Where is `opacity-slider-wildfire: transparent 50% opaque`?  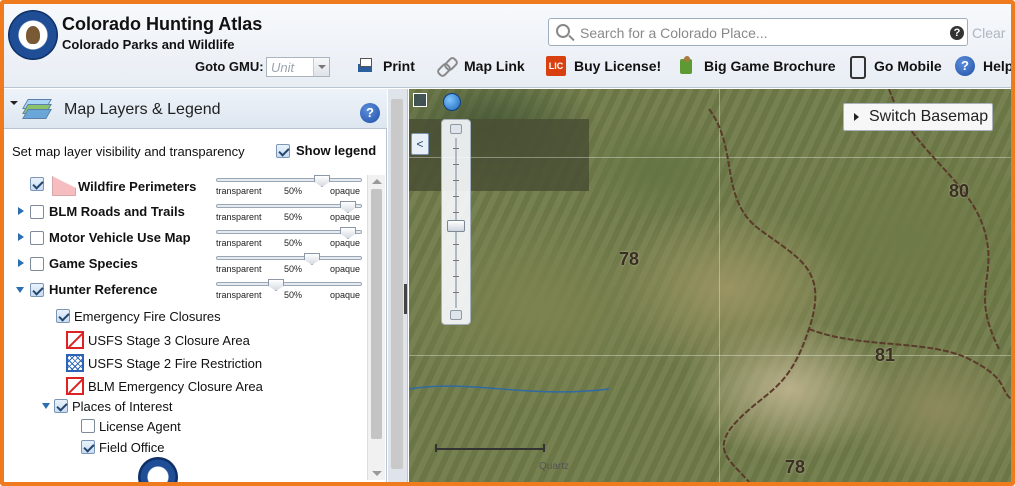
opacity-slider-wildfire: transparent 50% opaque is located at coordinates (291, 186).